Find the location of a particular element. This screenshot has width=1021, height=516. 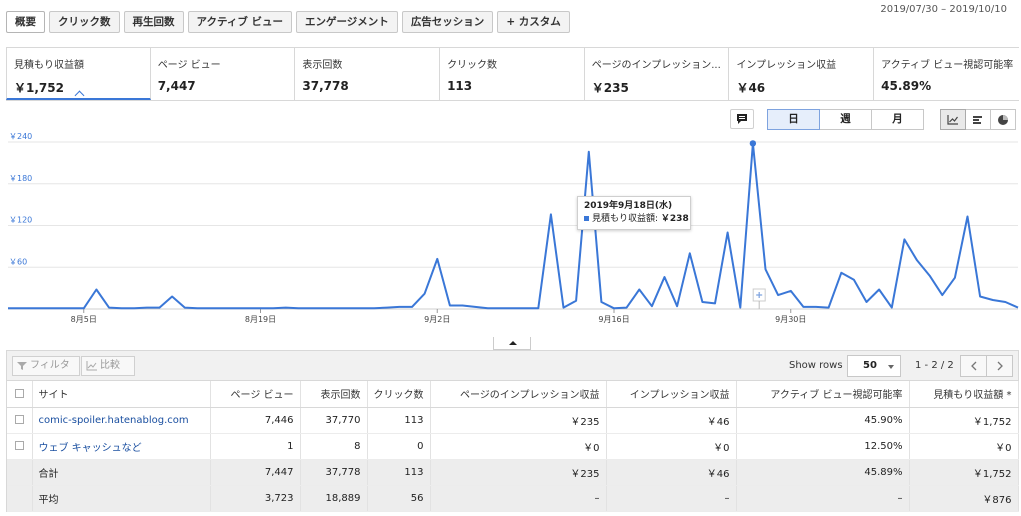

column-header-active-view: アクティブ ビュー視認可能率 is located at coordinates (823, 394).